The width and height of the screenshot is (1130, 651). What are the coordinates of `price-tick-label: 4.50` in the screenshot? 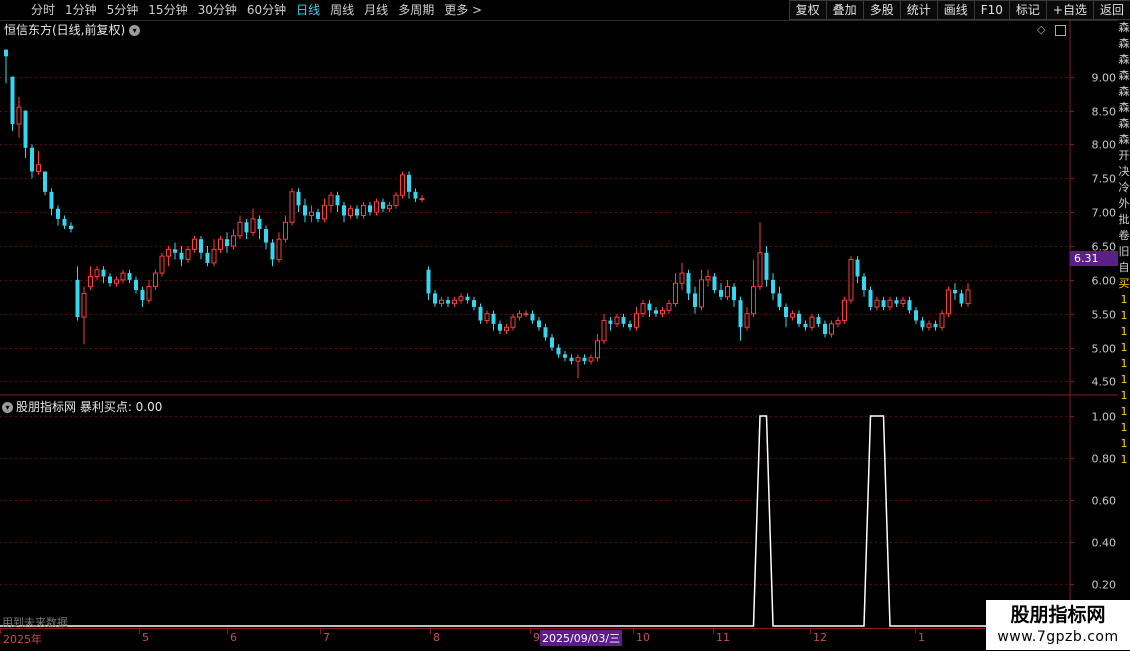 It's located at (1104, 382).